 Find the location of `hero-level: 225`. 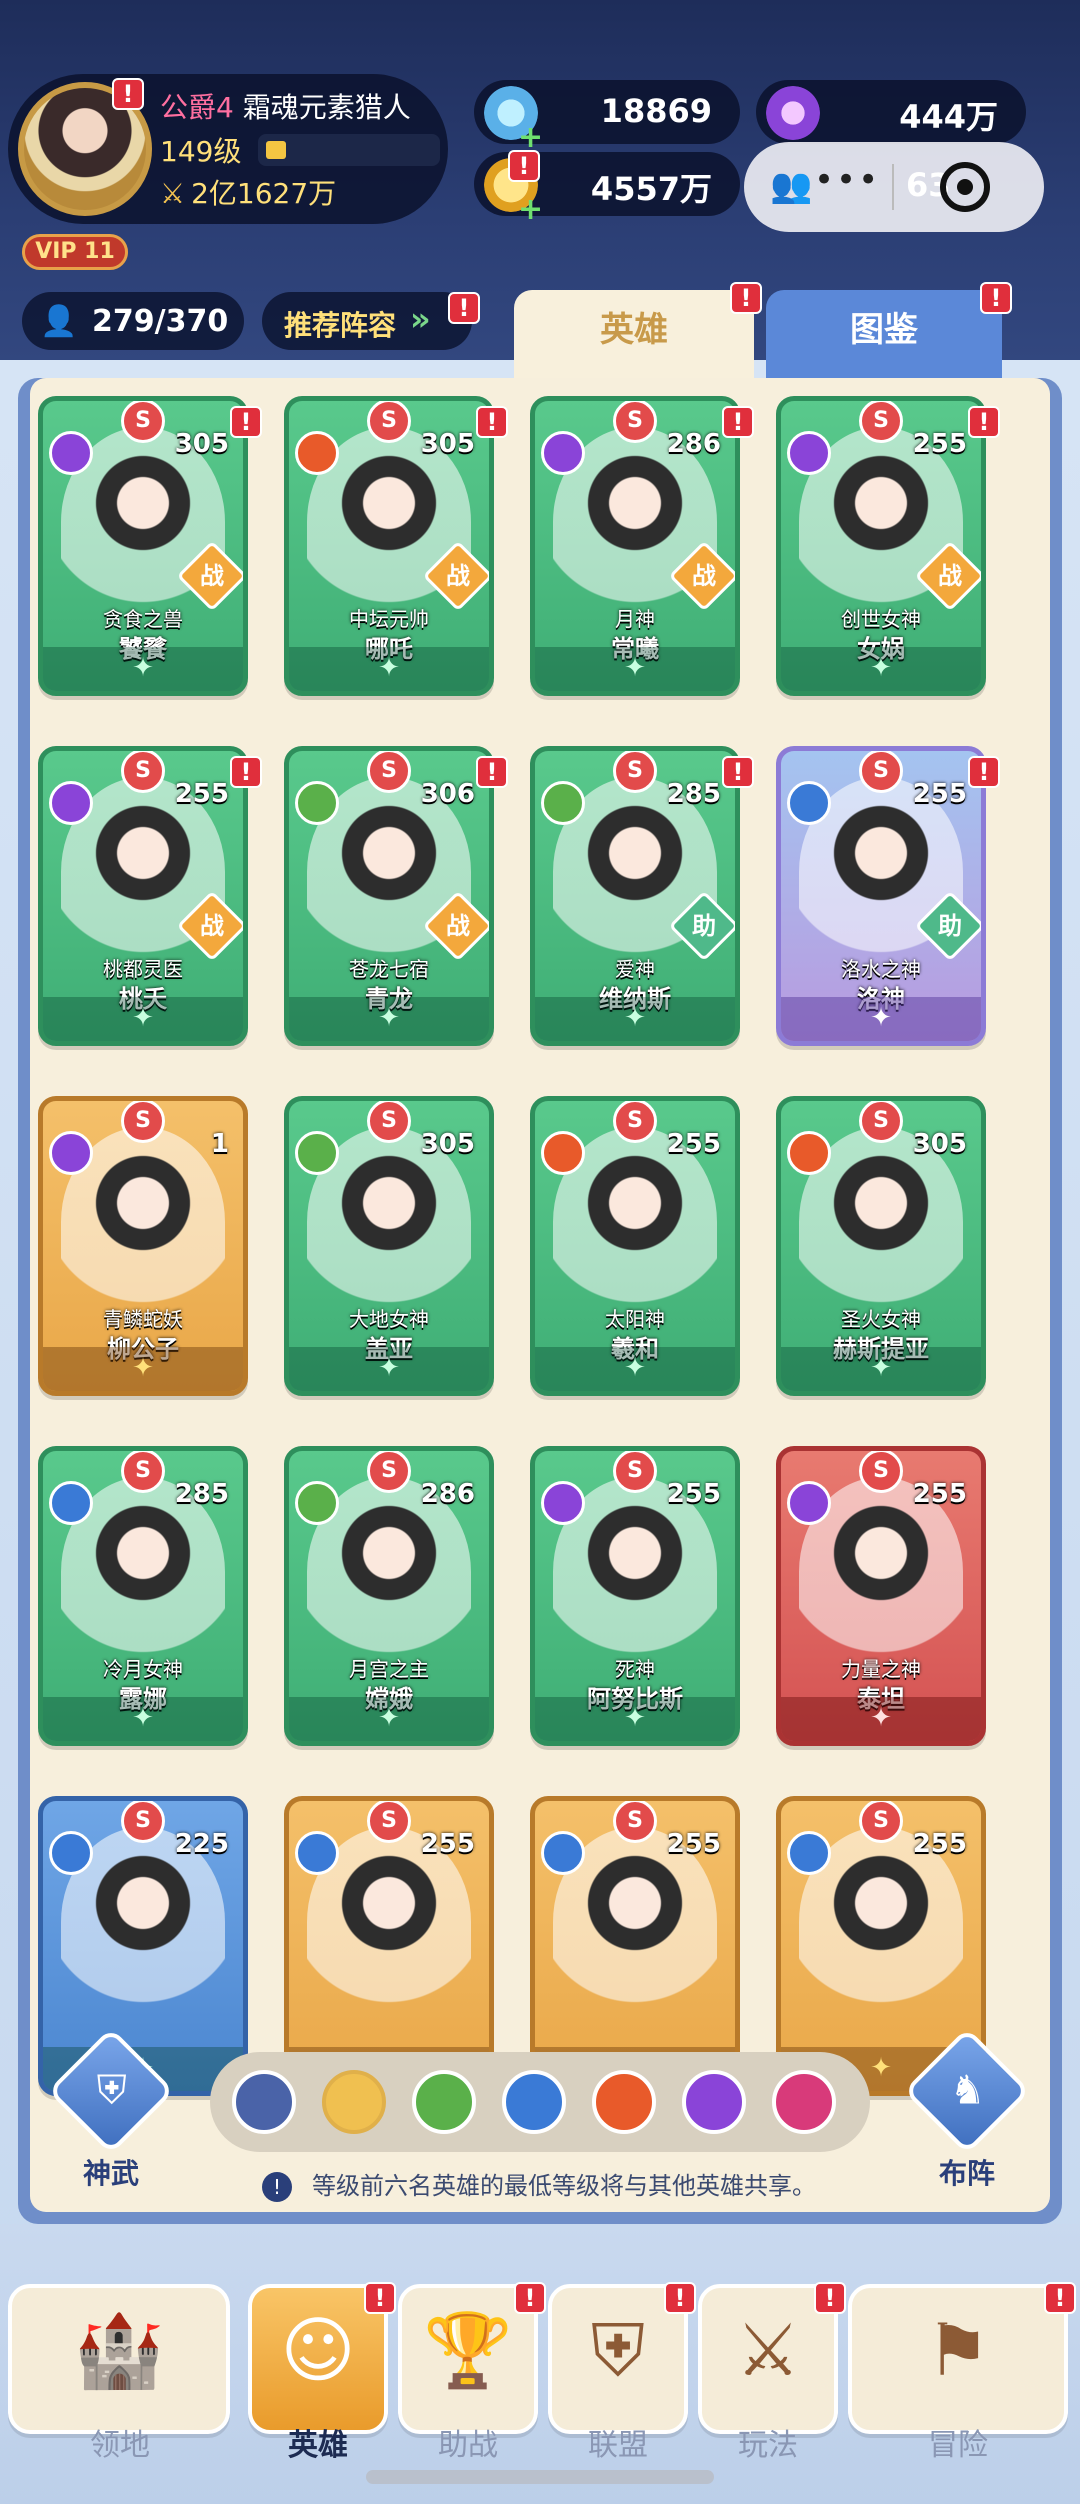

hero-level: 225 is located at coordinates (201, 1844).